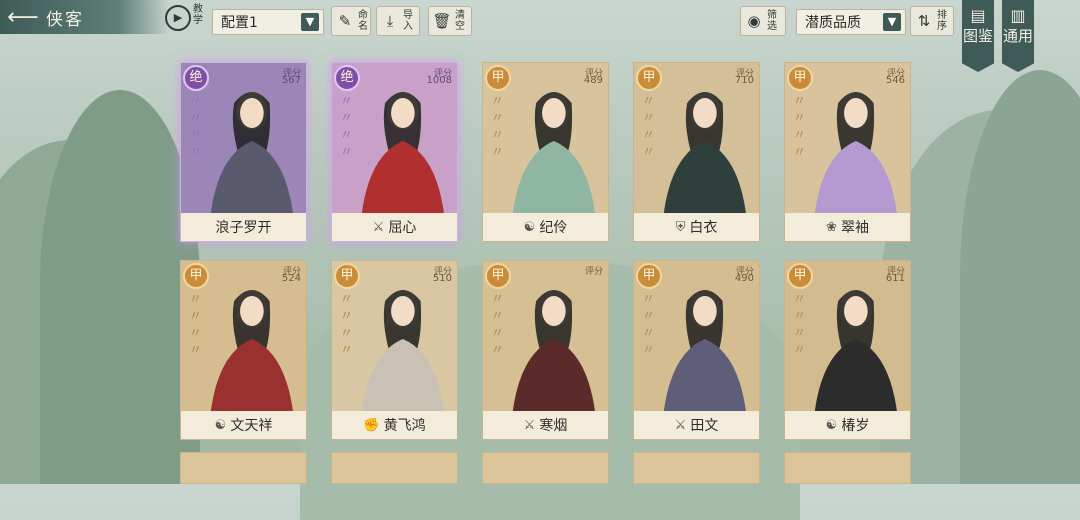 The width and height of the screenshot is (1080, 520). Describe the element at coordinates (178, 18) in the screenshot. I see `play-icon: ▶` at that location.